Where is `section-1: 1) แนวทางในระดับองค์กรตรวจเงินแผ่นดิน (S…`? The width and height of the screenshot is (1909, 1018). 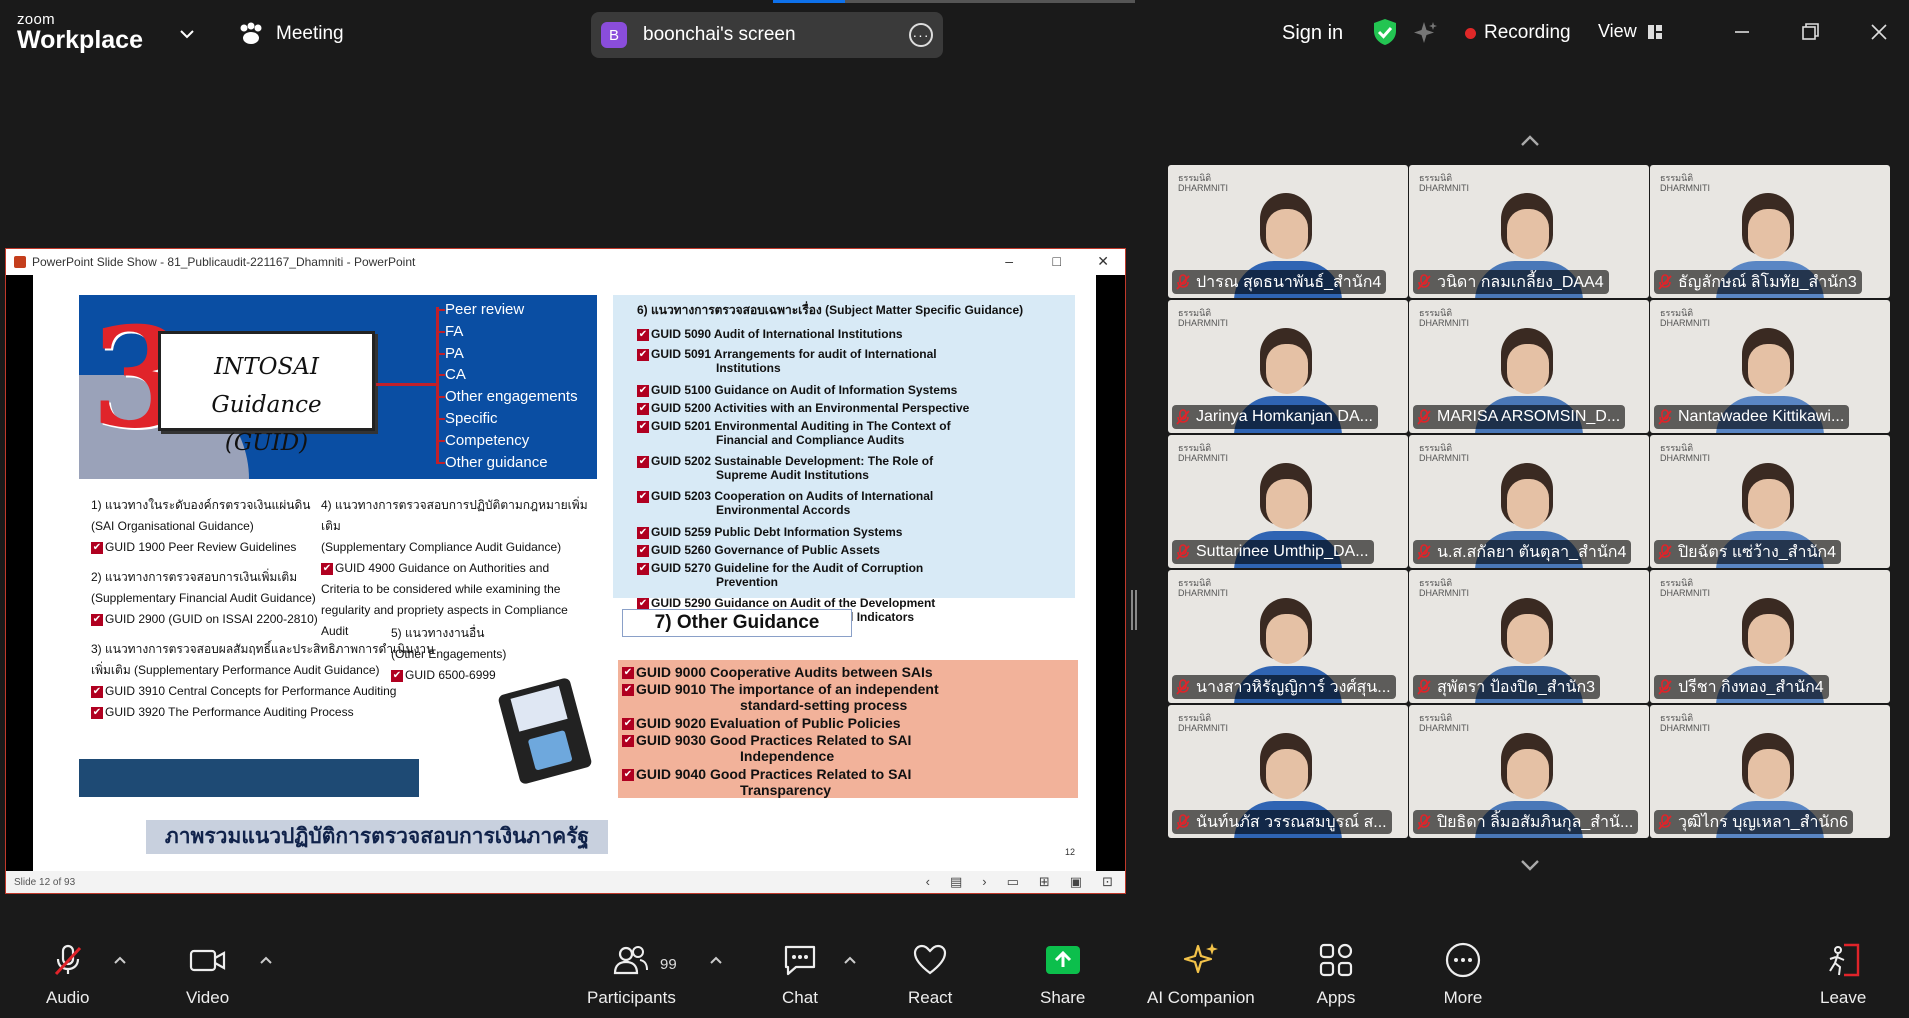 section-1: 1) แนวทางในระดับองค์กรตรวจเงินแผ่นดิน (S… is located at coordinates (201, 526).